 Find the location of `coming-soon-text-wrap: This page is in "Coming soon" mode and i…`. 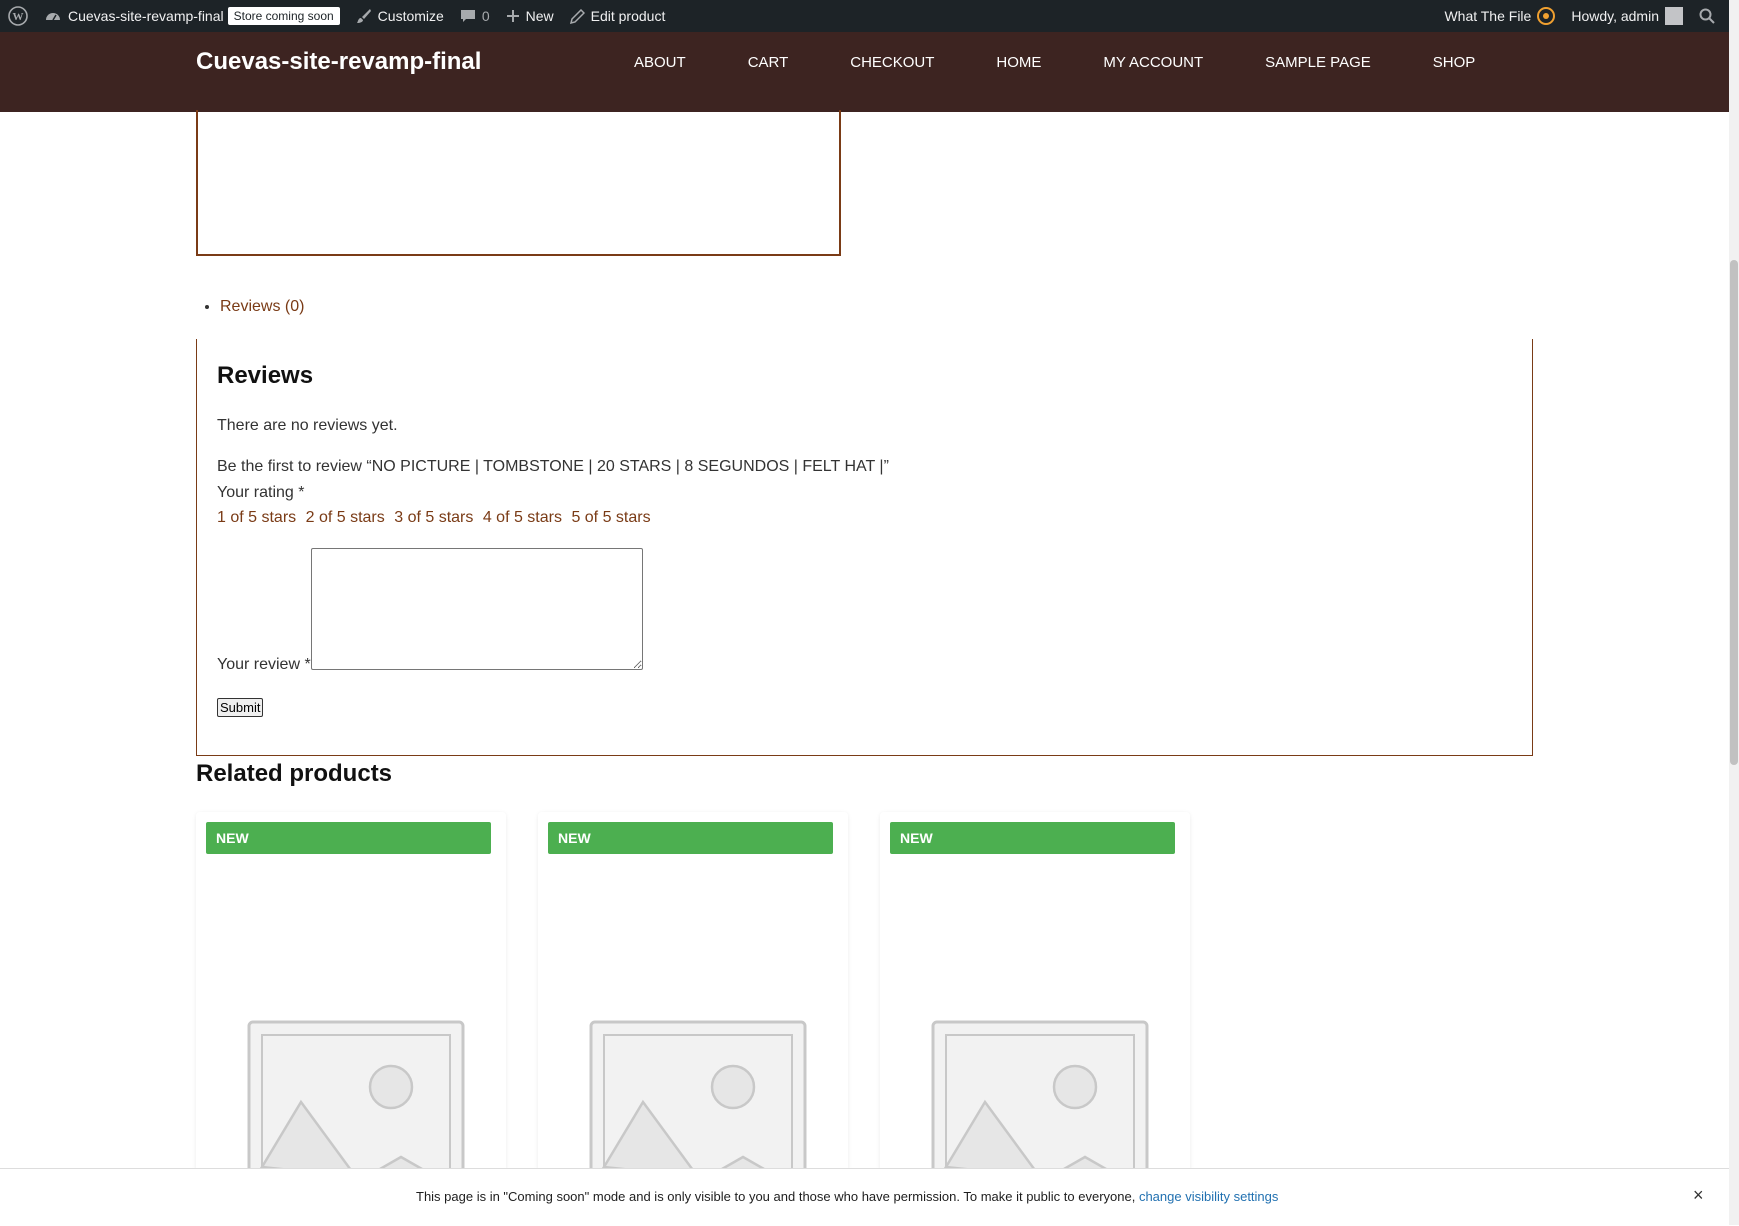

coming-soon-text-wrap: This page is in "Coming soon" mode and i… is located at coordinates (847, 1196).